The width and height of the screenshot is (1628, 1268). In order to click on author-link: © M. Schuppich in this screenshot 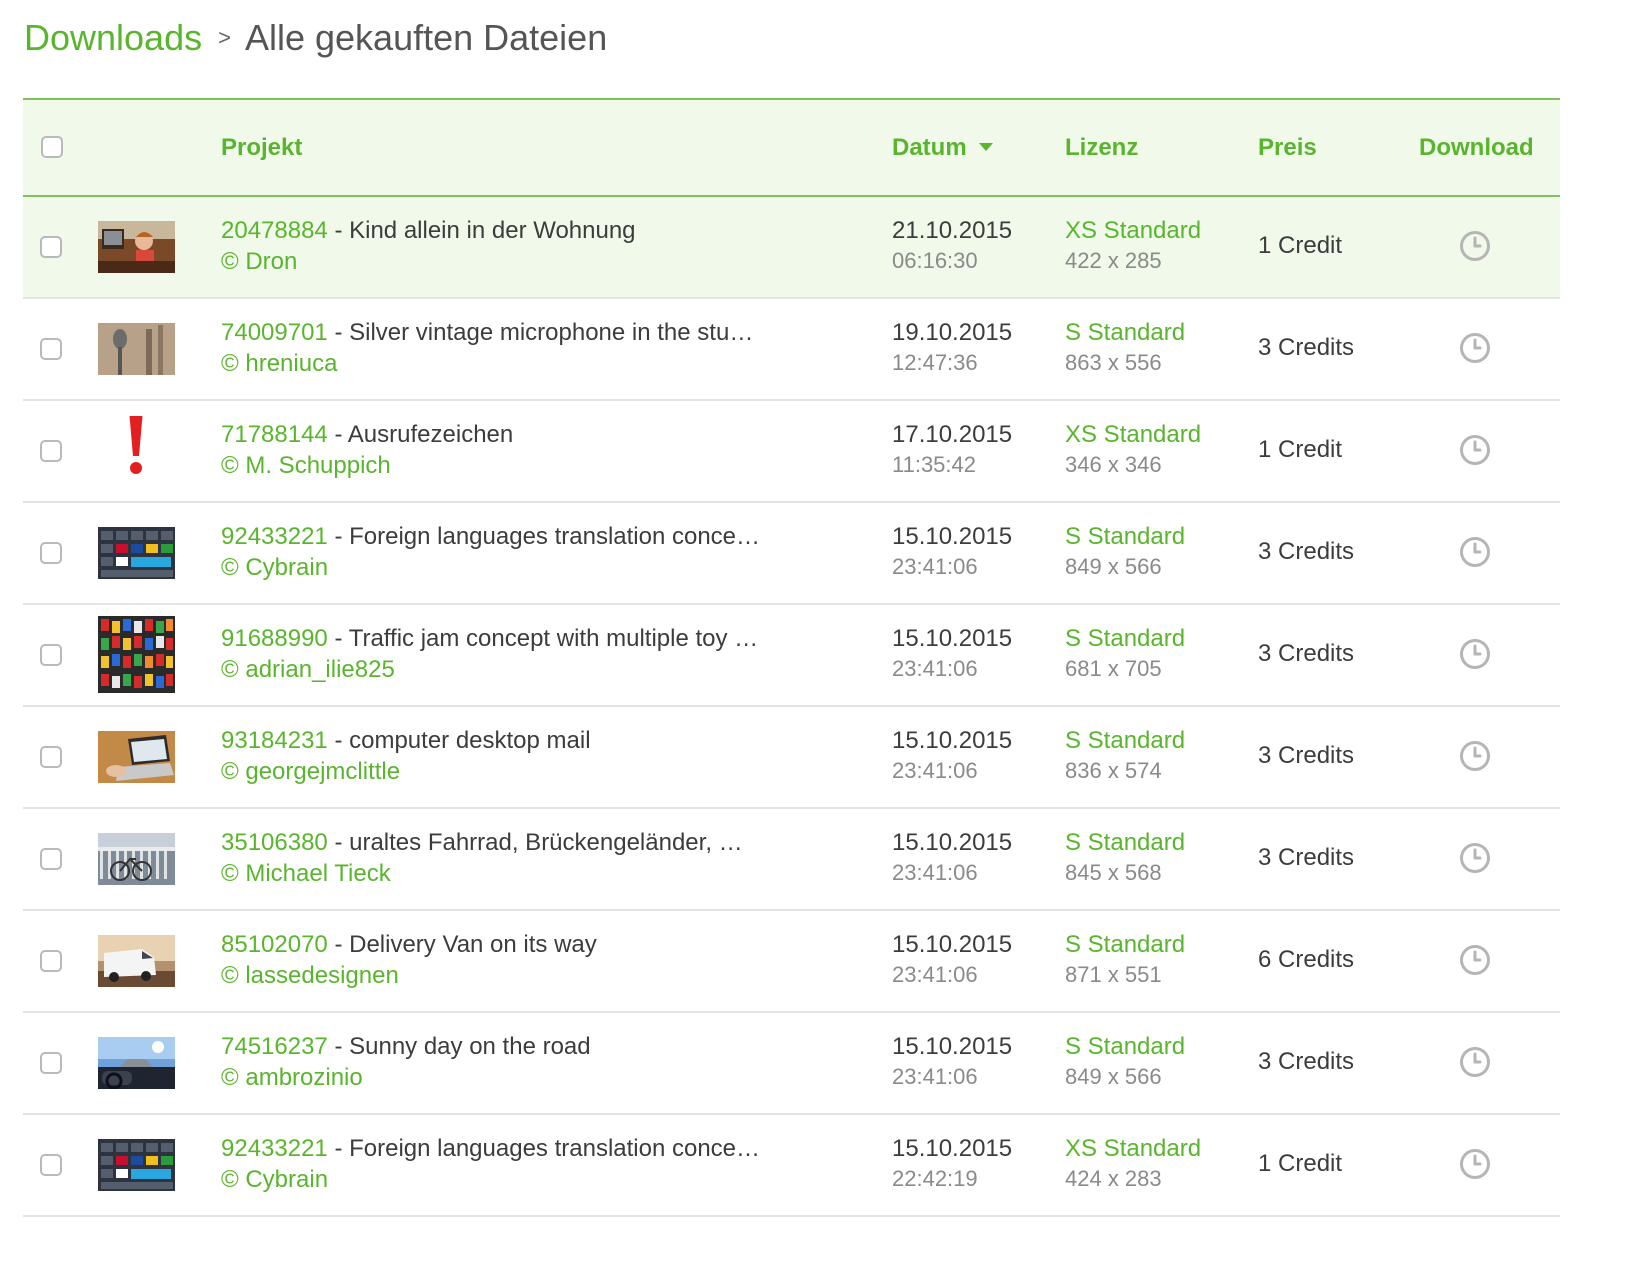, I will do `click(306, 466)`.